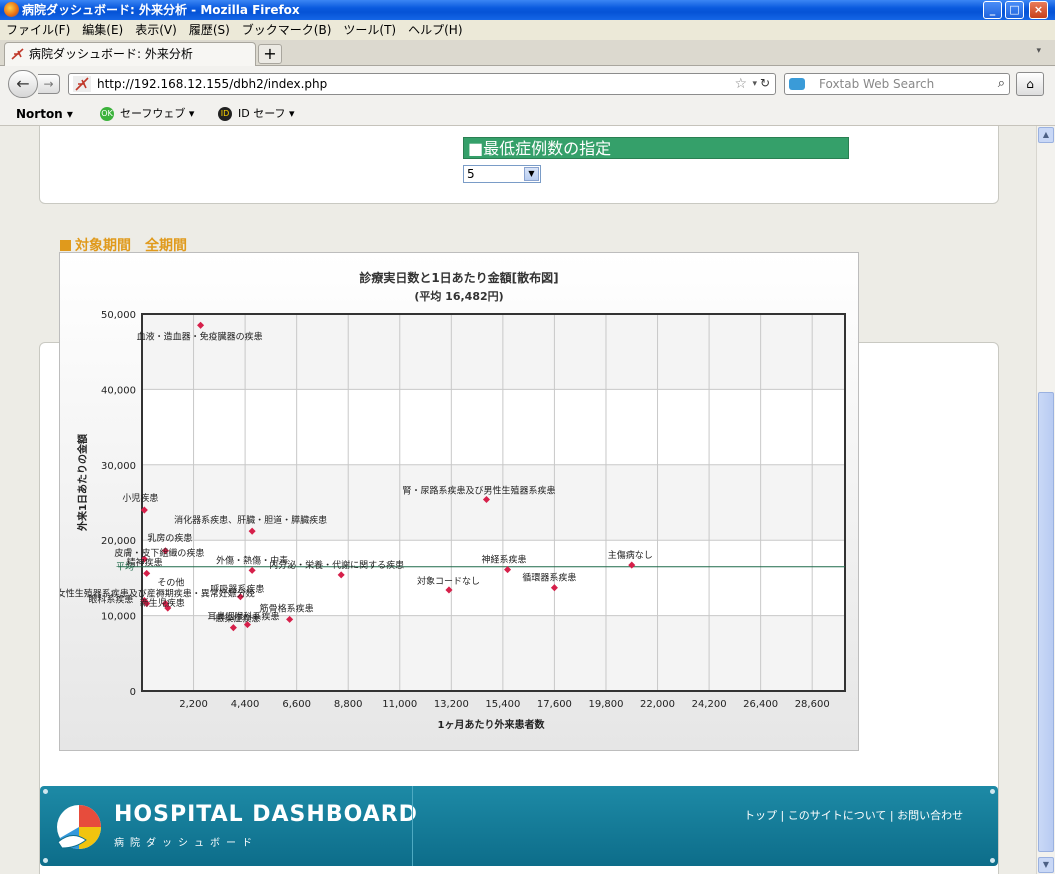  I want to click on x-tick-label: 13,200, so click(451, 704).